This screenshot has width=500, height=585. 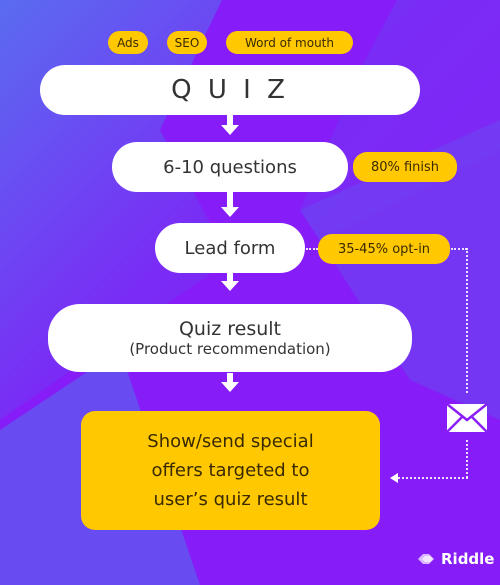 I want to click on quiz-result-node: Quiz result (Product recommendation), so click(x=230, y=338).